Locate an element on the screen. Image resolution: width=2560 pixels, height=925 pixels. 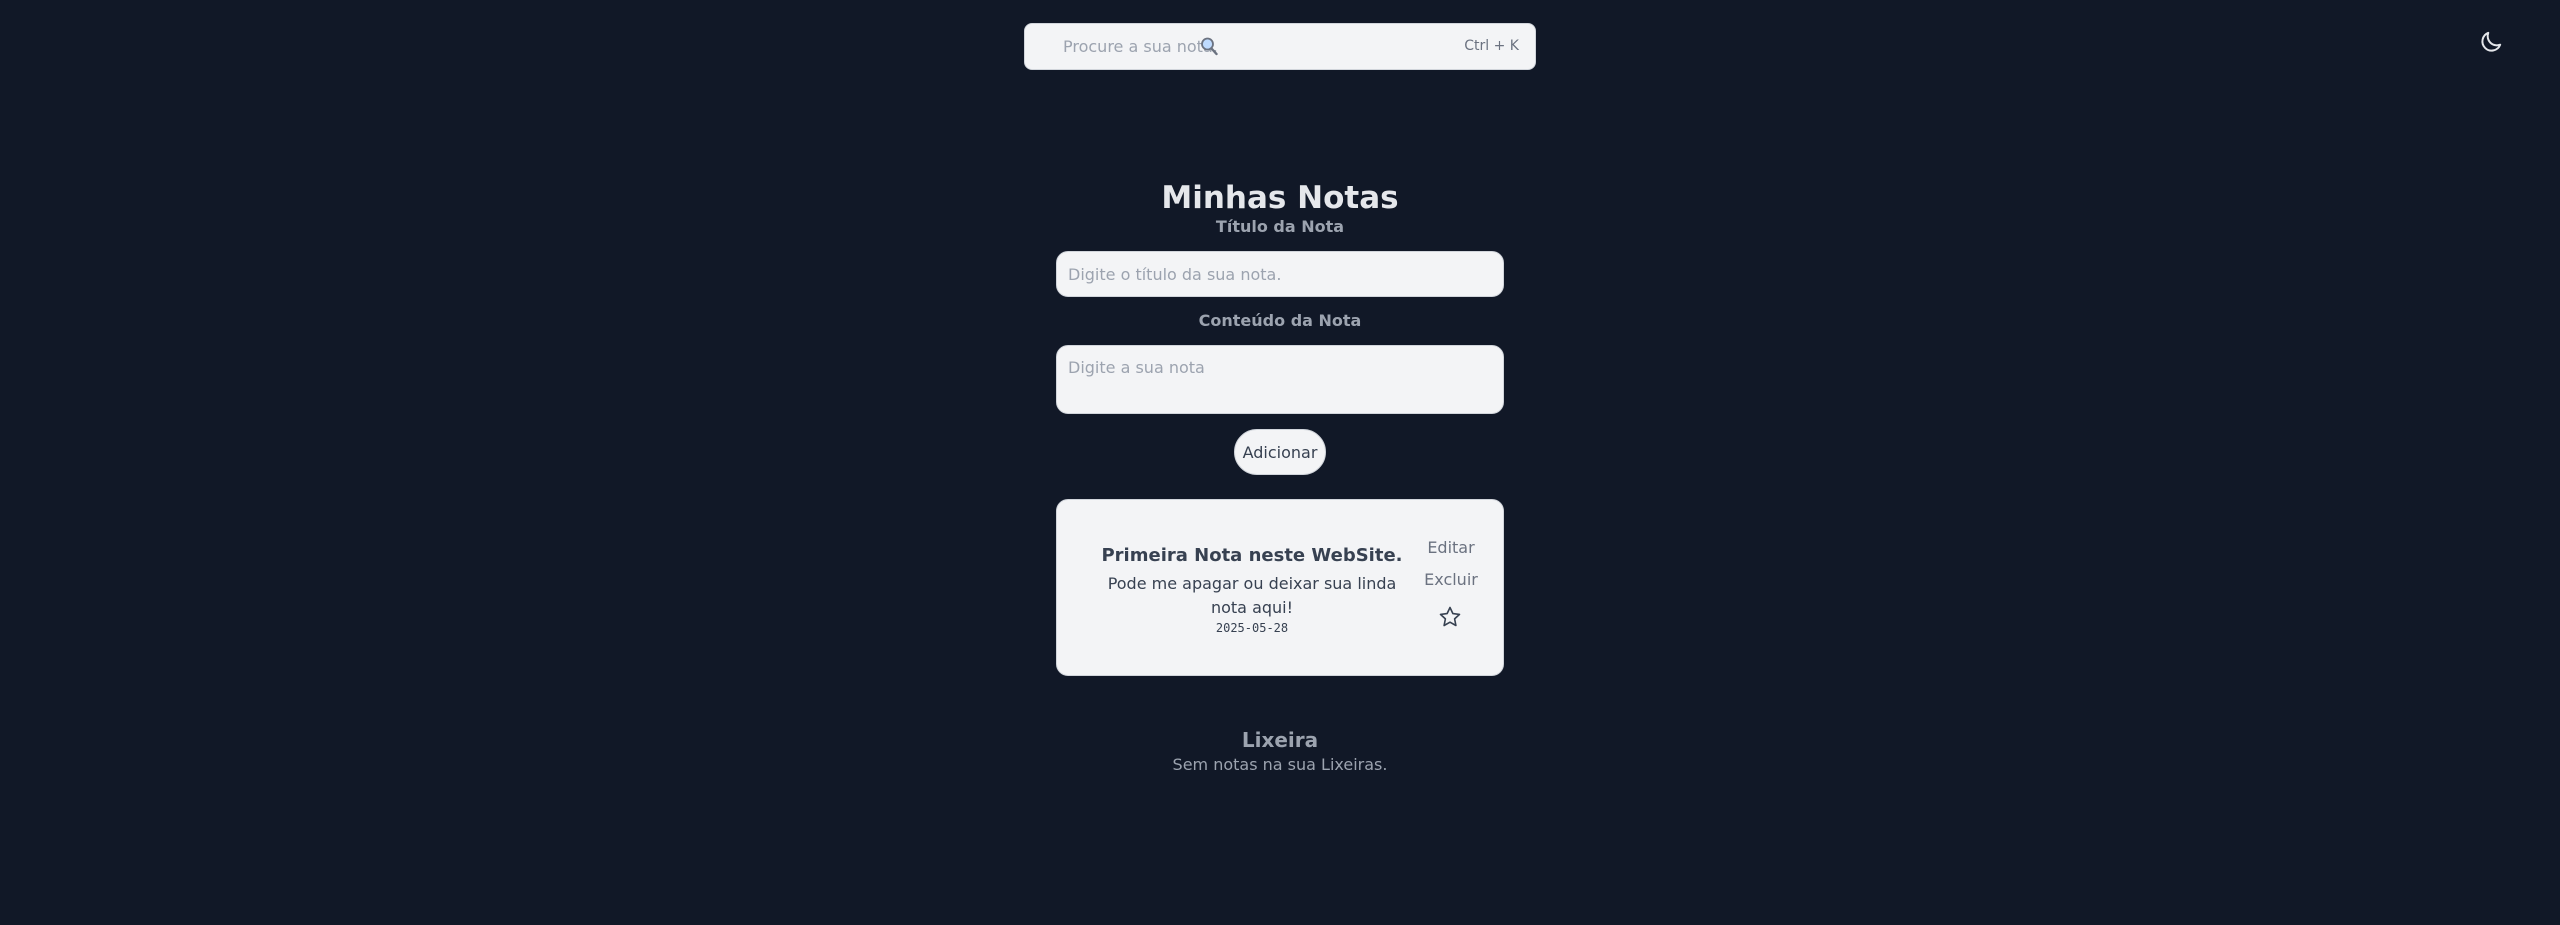
search-shortcut-hint: Ctrl + K is located at coordinates (1491, 46).